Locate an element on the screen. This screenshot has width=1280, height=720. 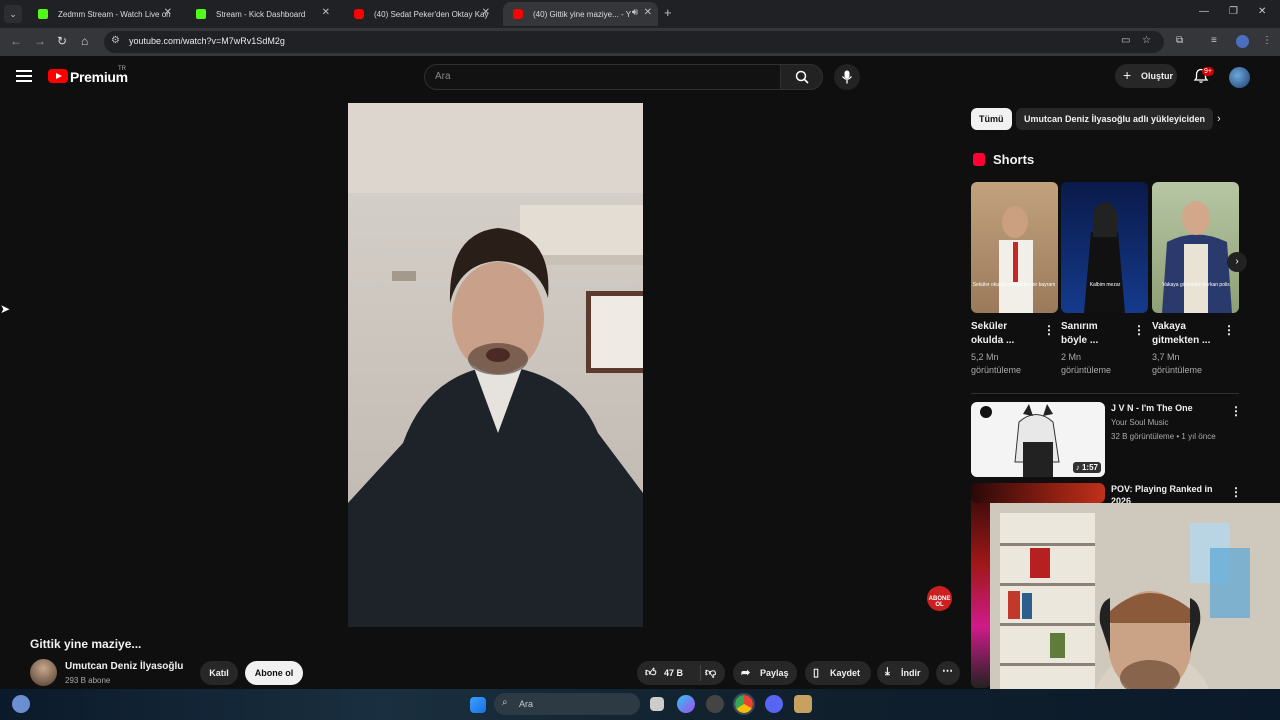
new-tab-button: + is located at coordinates (668, 12).